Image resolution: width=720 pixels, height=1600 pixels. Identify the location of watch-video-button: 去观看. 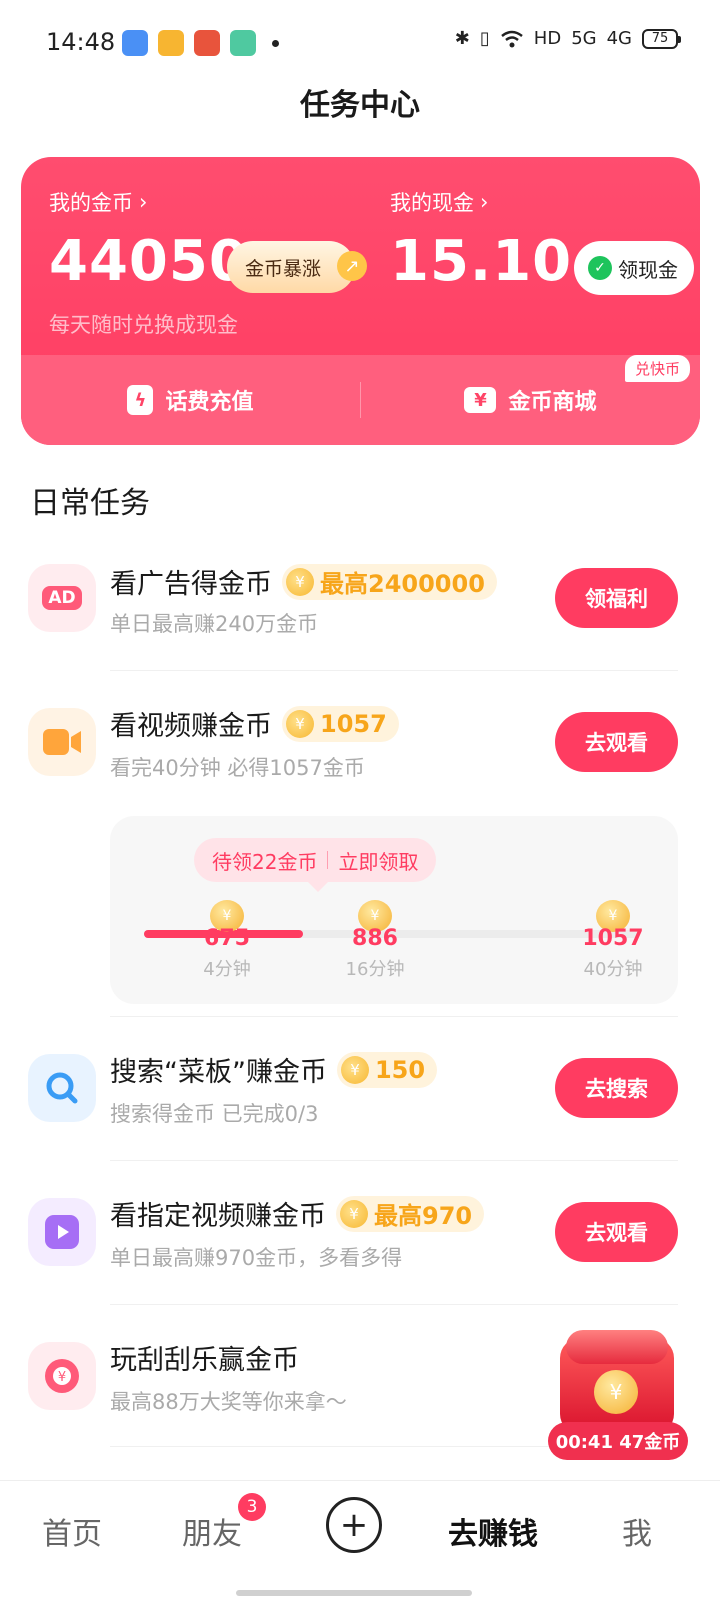
(616, 742).